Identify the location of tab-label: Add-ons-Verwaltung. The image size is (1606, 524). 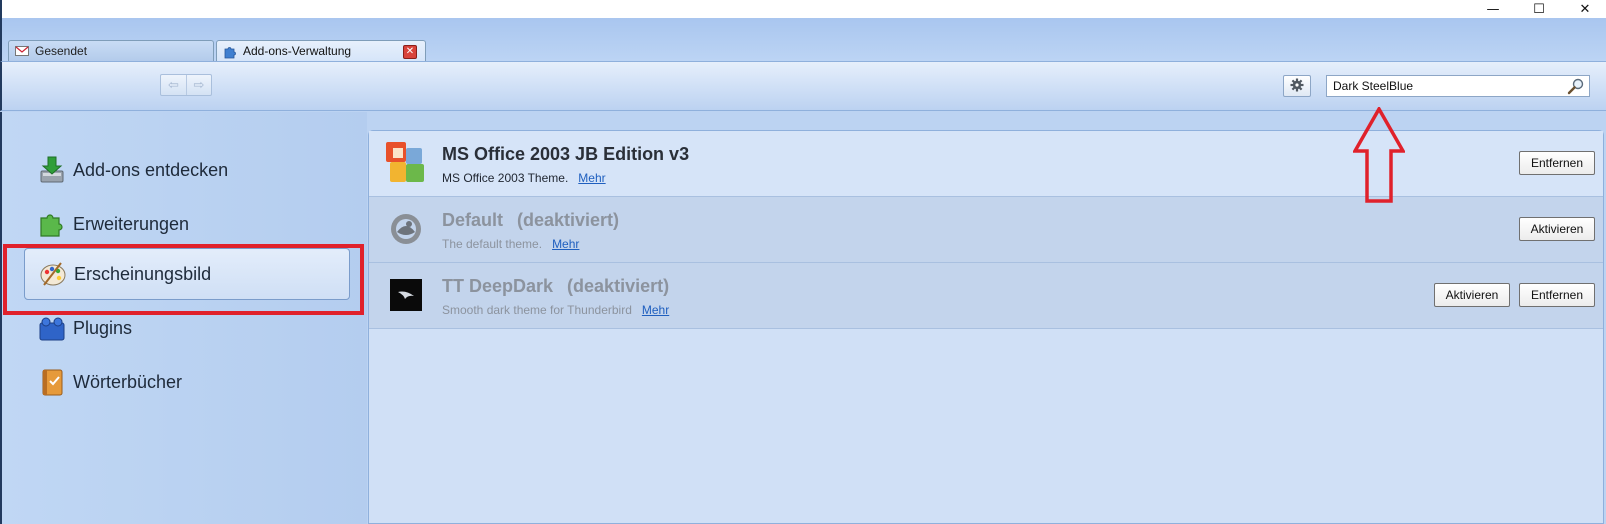
(297, 51).